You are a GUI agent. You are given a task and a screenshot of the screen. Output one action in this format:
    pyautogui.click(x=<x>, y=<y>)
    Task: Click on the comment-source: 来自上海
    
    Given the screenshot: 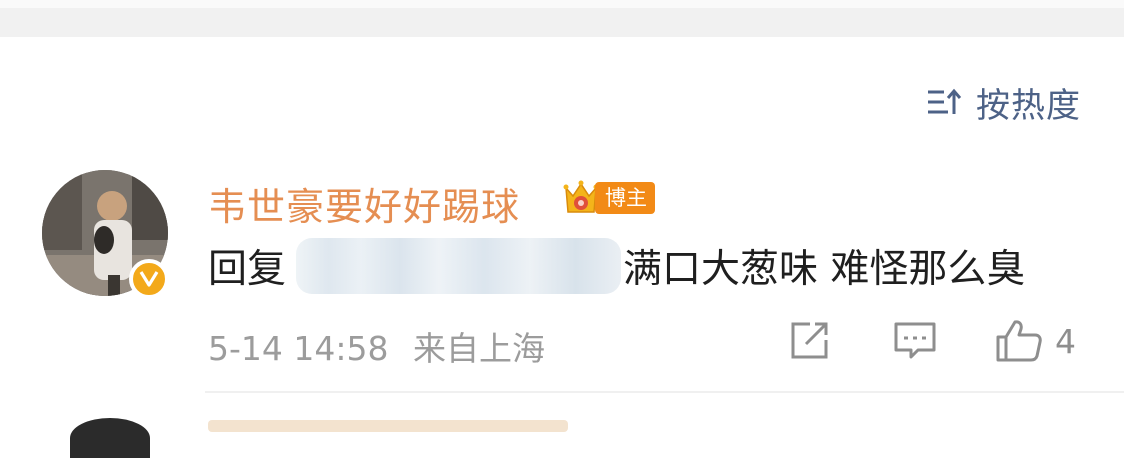 What is the action you would take?
    pyautogui.click(x=479, y=348)
    